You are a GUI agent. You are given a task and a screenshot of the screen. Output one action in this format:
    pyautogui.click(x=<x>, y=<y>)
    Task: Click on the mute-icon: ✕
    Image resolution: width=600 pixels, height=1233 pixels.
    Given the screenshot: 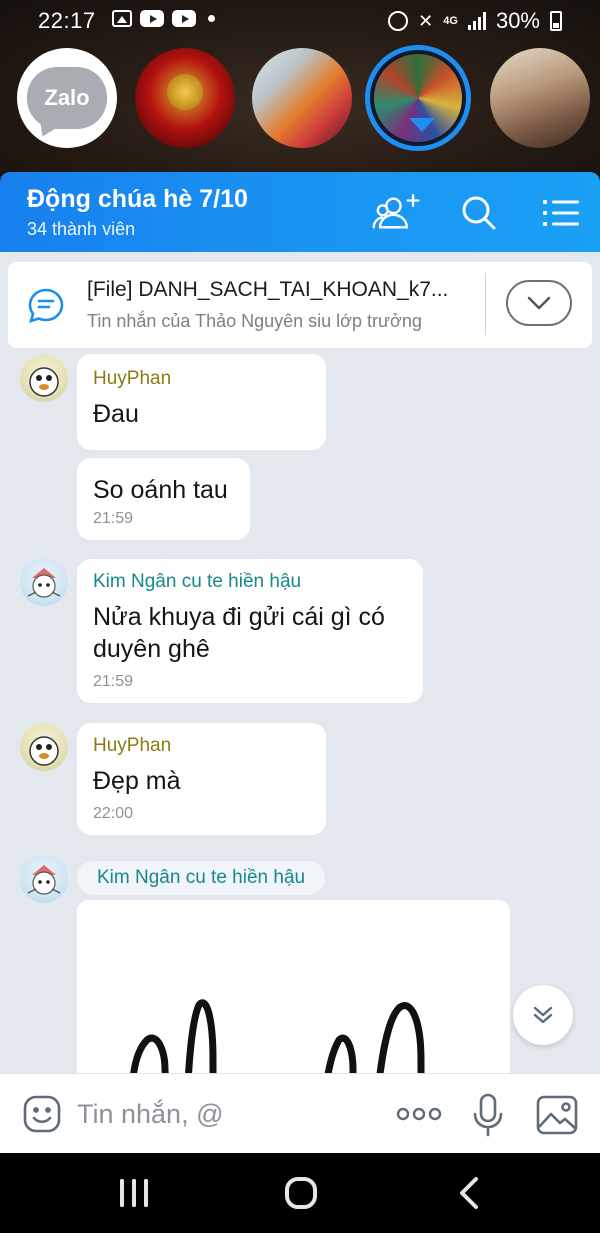 What is the action you would take?
    pyautogui.click(x=426, y=20)
    